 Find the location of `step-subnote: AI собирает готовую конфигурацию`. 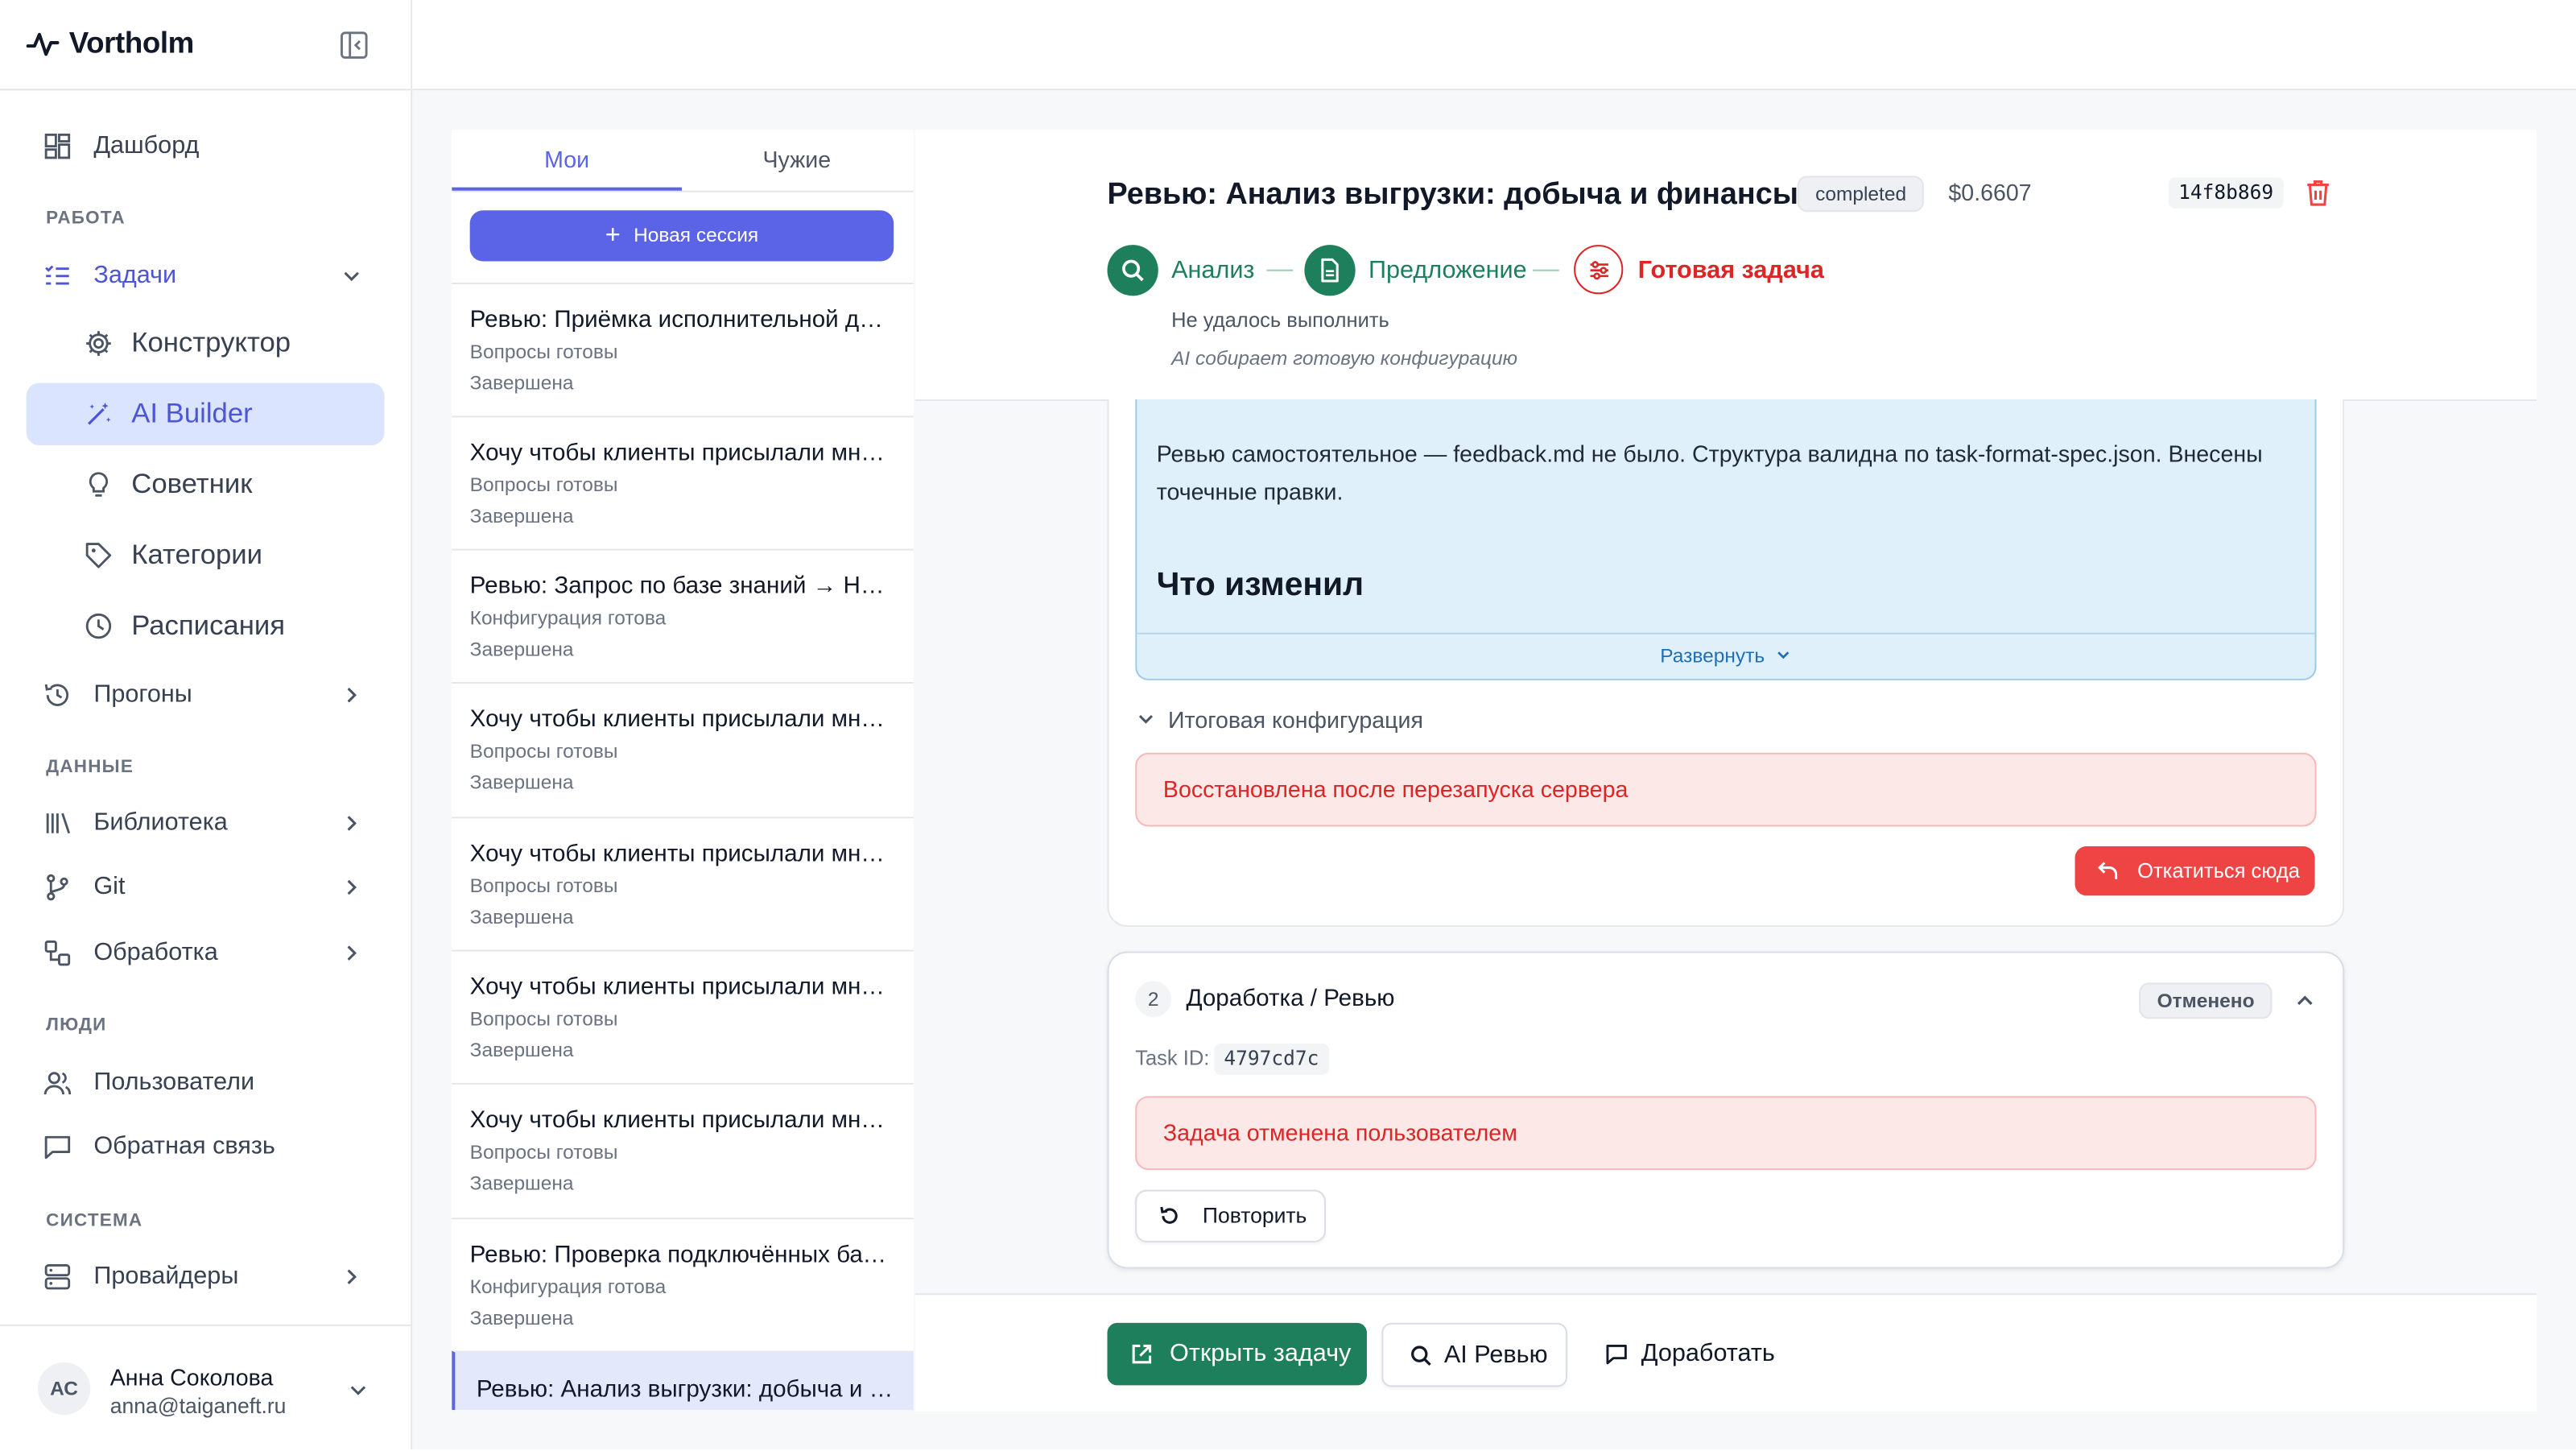

step-subnote: AI собирает готовую конфигурацию is located at coordinates (1344, 358).